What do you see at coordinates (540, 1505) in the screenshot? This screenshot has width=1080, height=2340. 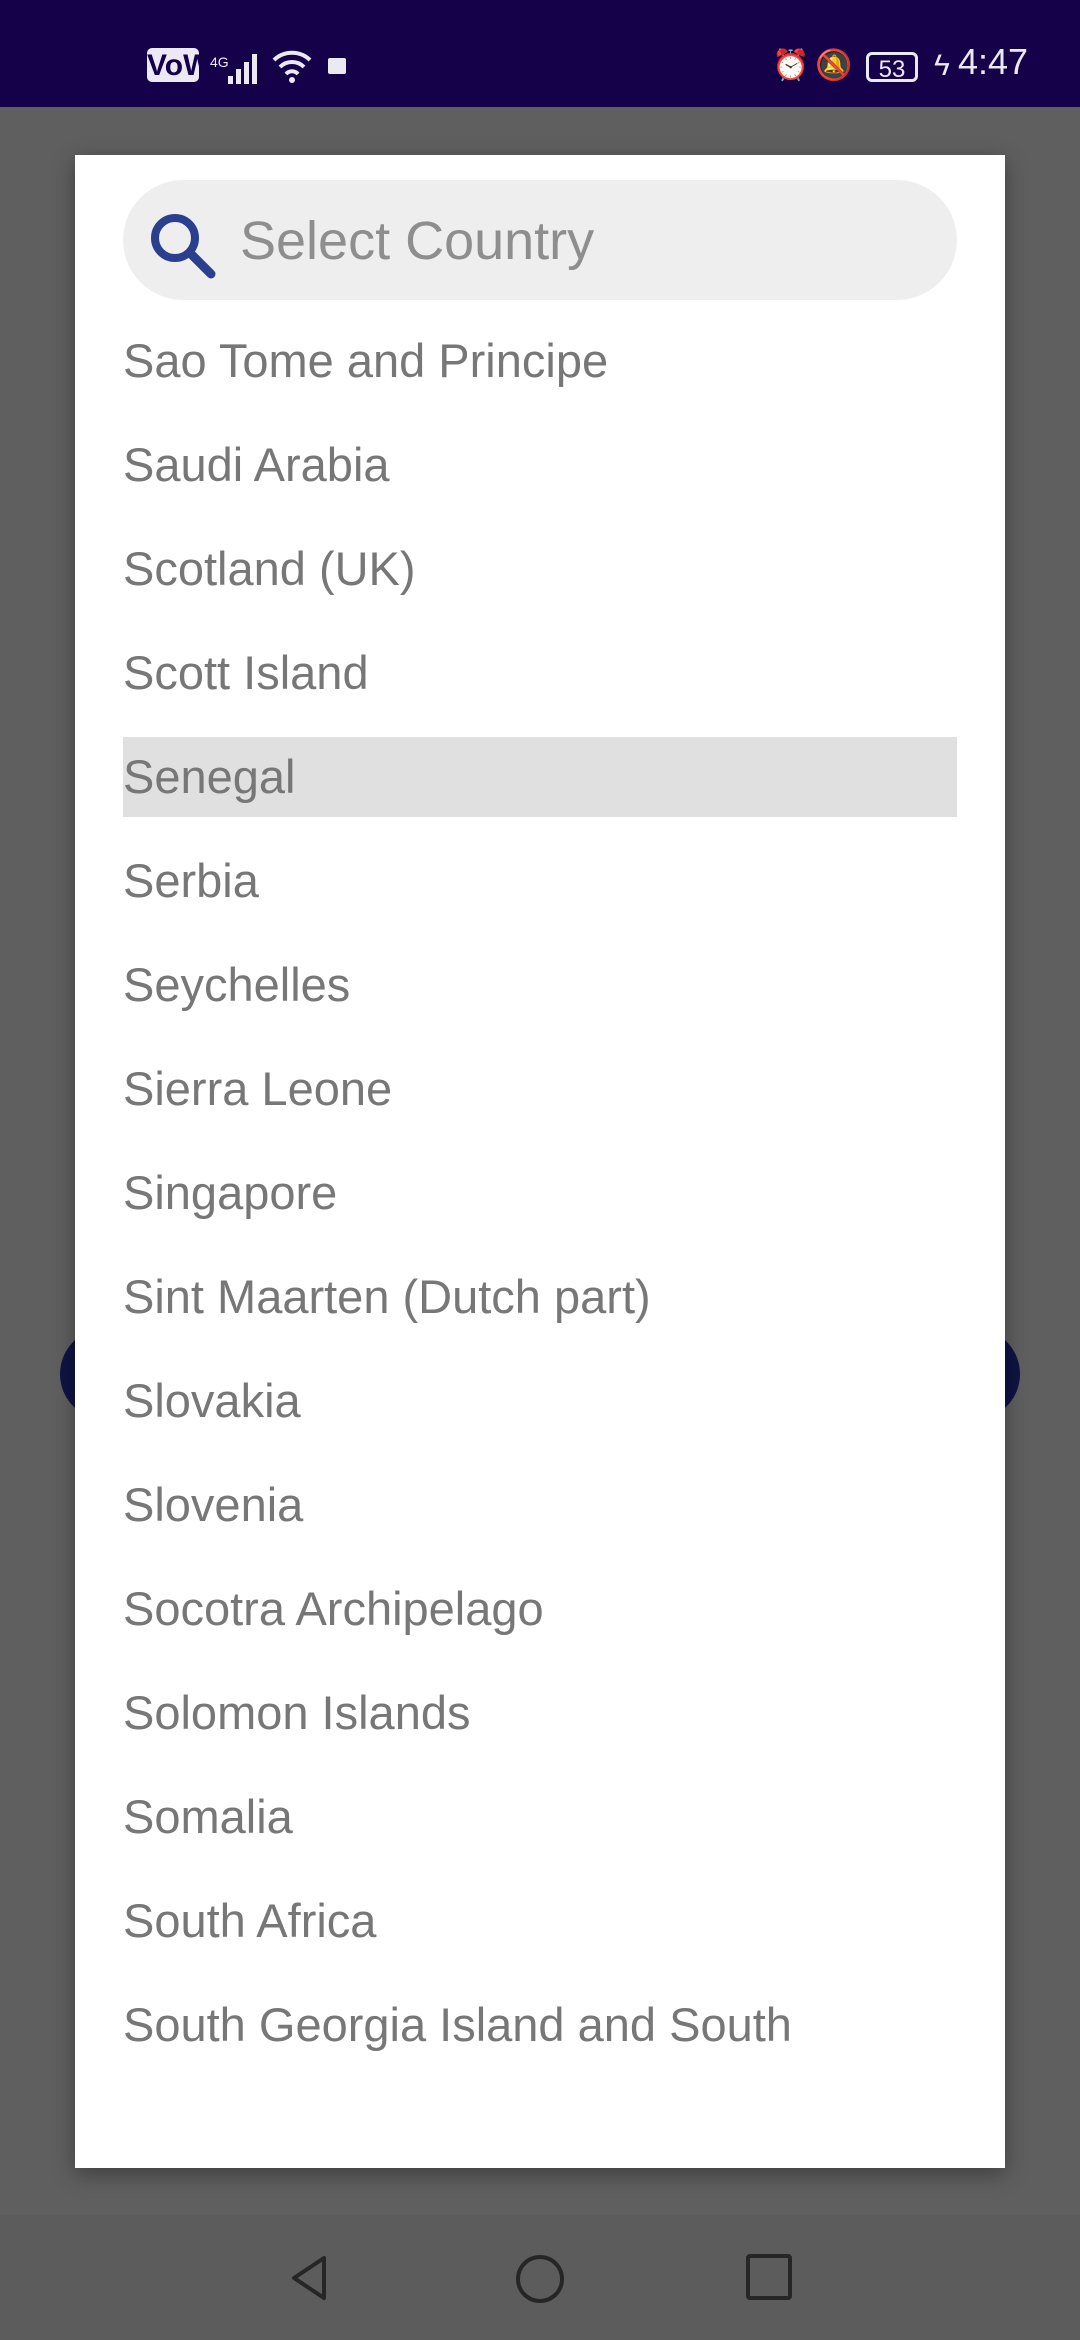 I see `country-item: Slovenia` at bounding box center [540, 1505].